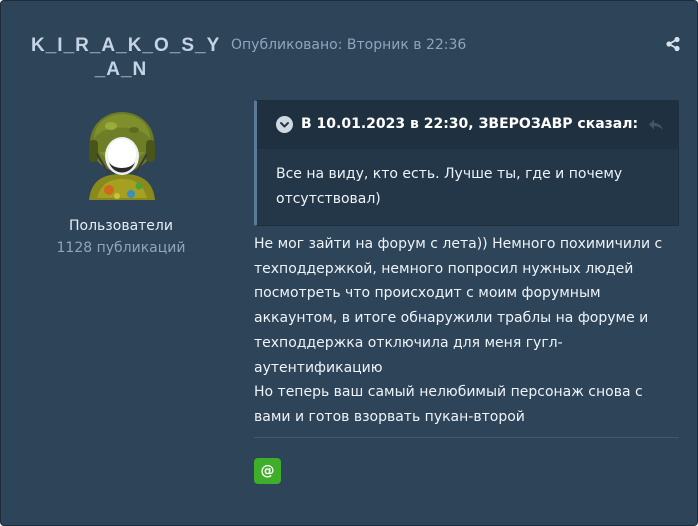  I want to click on post-text-line: аутентификацию, so click(318, 367).